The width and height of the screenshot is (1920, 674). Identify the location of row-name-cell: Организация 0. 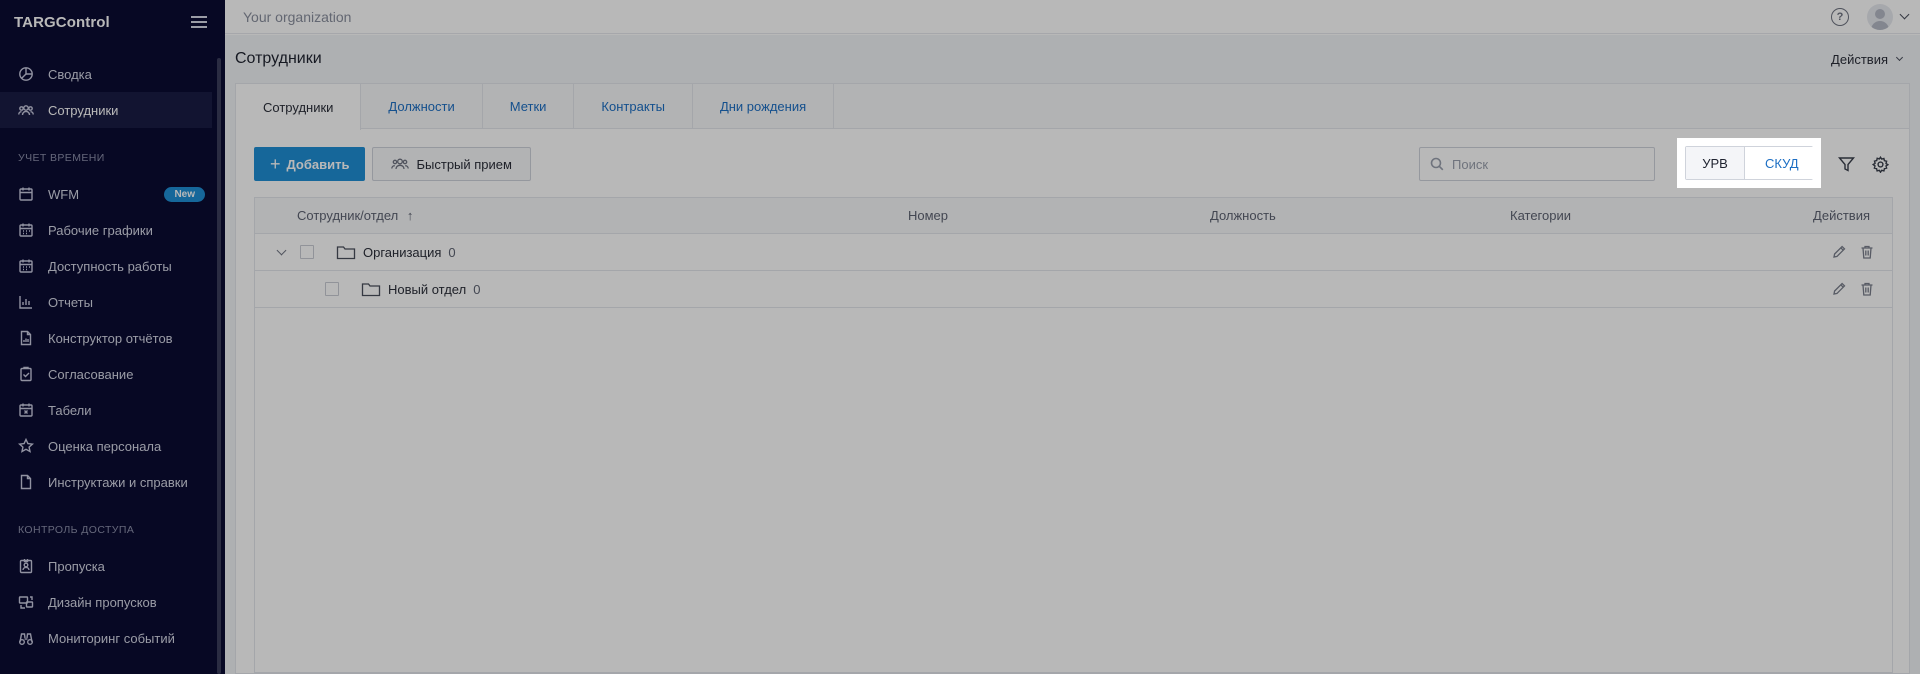
(409, 252).